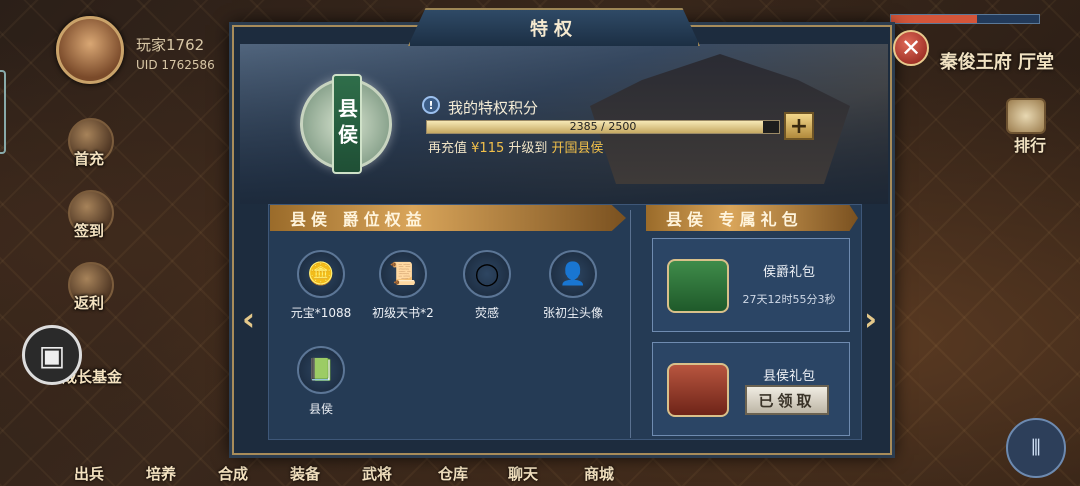  What do you see at coordinates (161, 473) in the screenshot?
I see `bottom-item-train: 培养` at bounding box center [161, 473].